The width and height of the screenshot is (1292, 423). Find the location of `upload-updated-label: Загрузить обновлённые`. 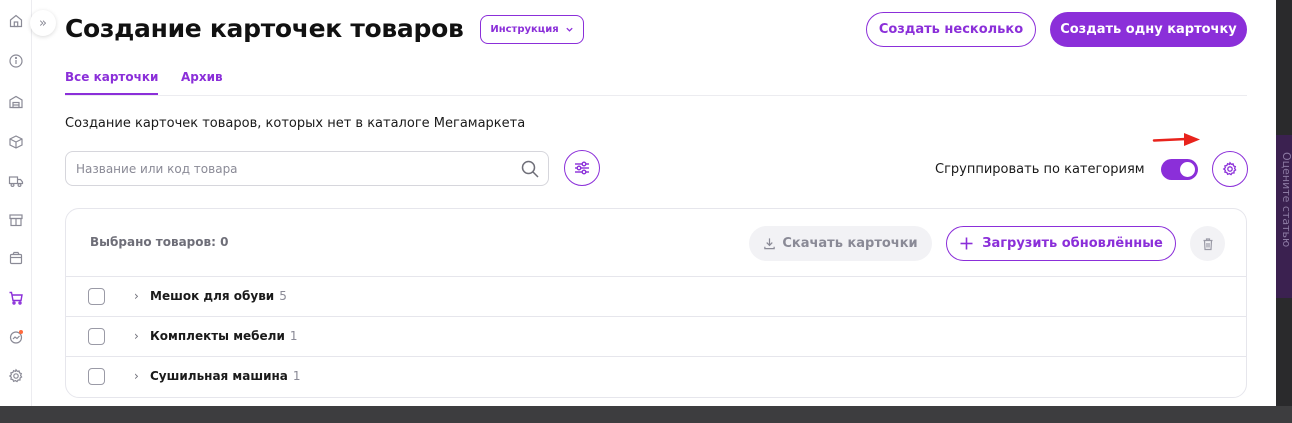

upload-updated-label: Загрузить обновлённые is located at coordinates (1072, 243).